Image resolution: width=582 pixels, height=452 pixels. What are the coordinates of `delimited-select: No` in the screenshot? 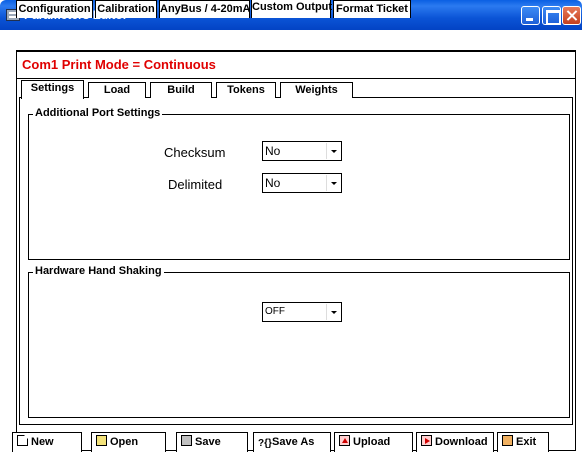 It's located at (302, 183).